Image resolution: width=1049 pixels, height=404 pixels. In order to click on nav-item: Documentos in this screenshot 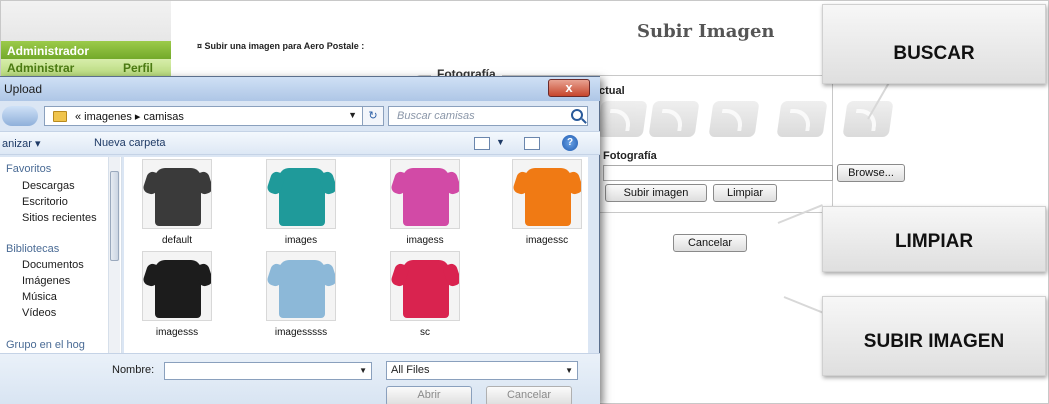, I will do `click(53, 265)`.